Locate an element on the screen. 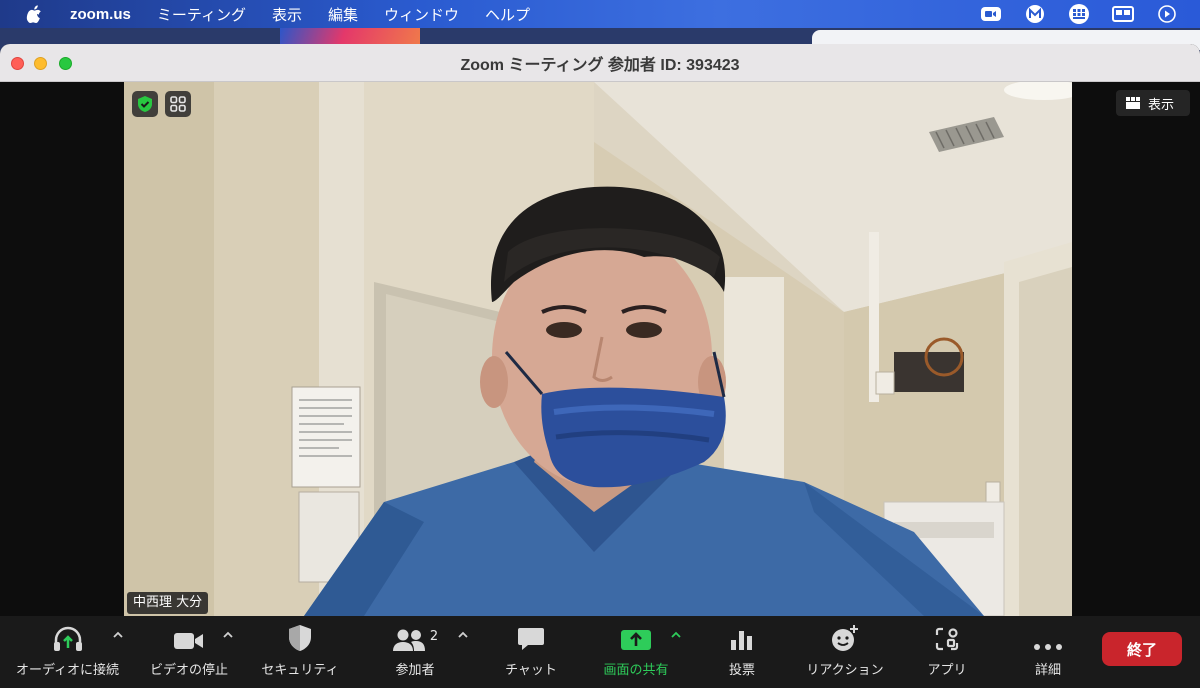 The width and height of the screenshot is (1200, 688). share-options-chevron-icon is located at coordinates (676, 635).